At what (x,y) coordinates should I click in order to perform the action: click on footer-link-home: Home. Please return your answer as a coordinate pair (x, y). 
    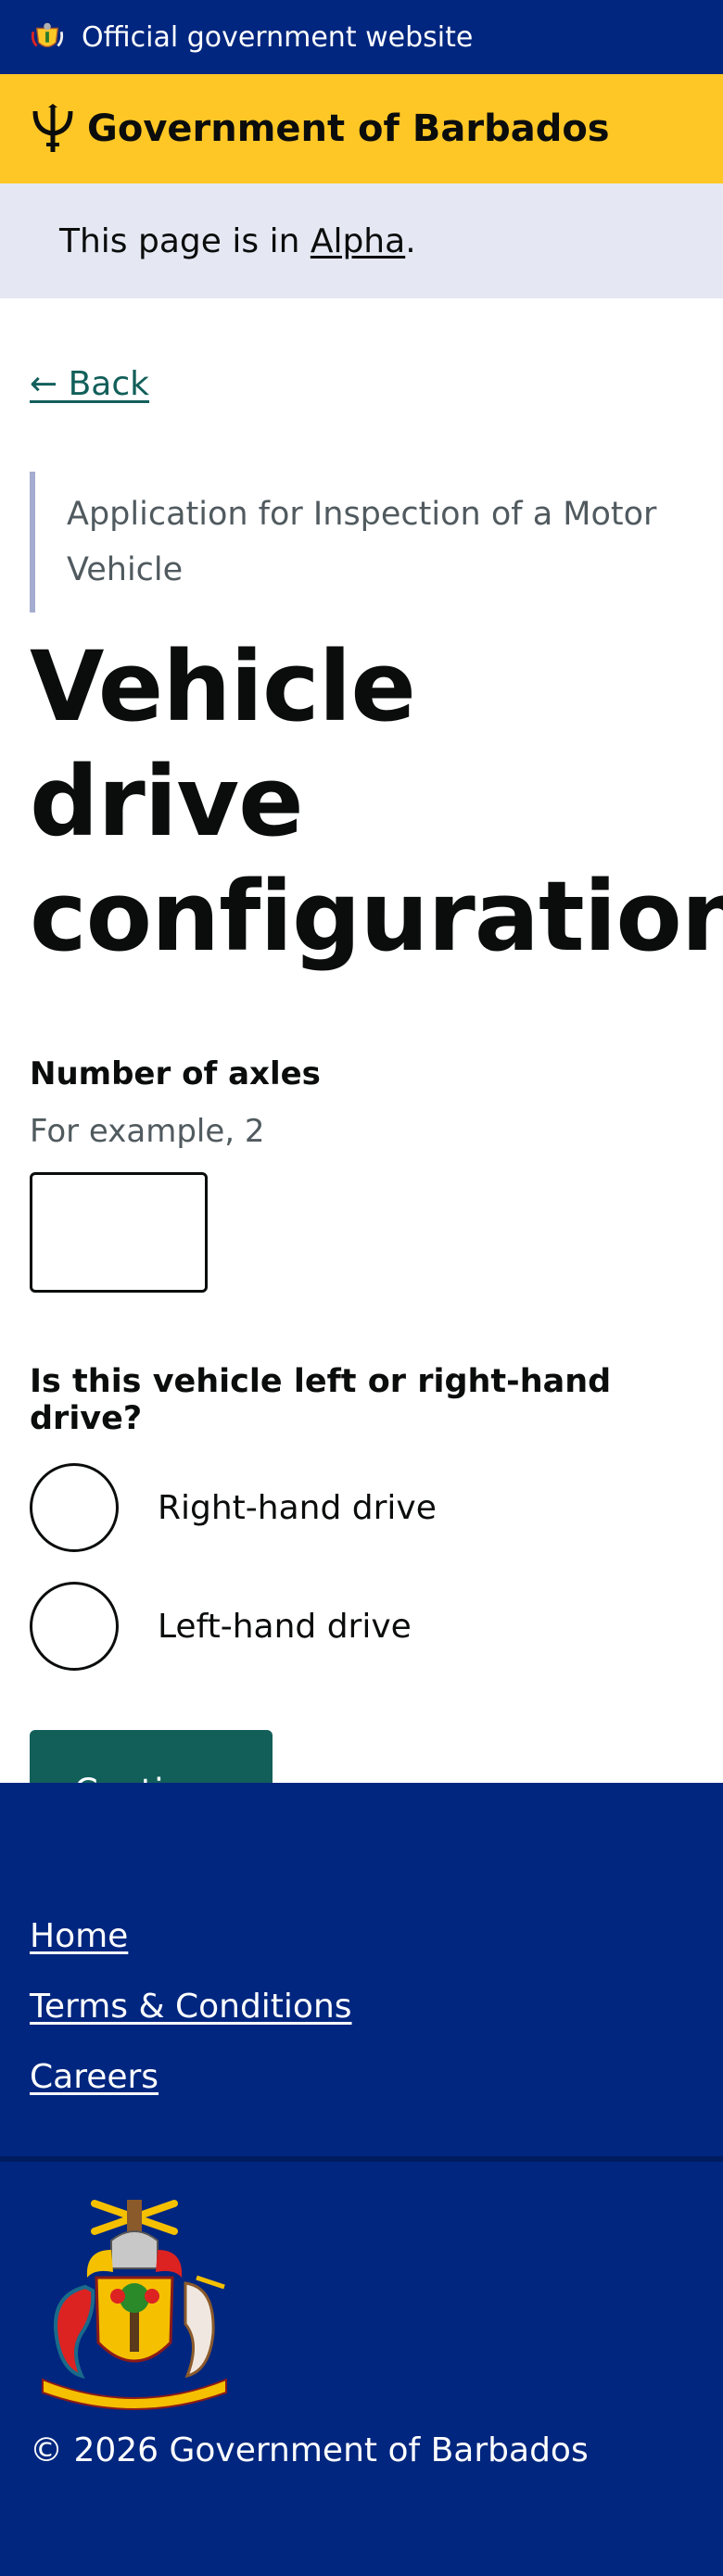
    Looking at the image, I should click on (361, 1937).